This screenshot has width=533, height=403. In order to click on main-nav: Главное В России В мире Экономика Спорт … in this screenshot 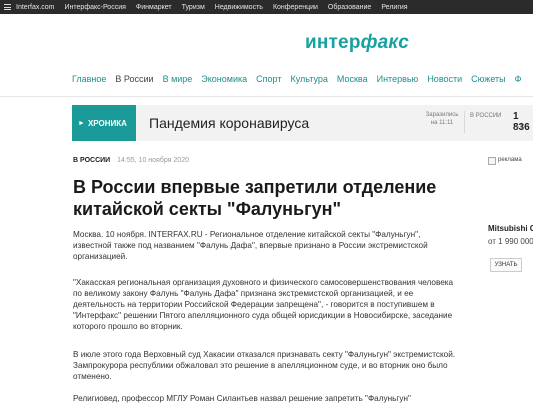, I will do `click(301, 79)`.